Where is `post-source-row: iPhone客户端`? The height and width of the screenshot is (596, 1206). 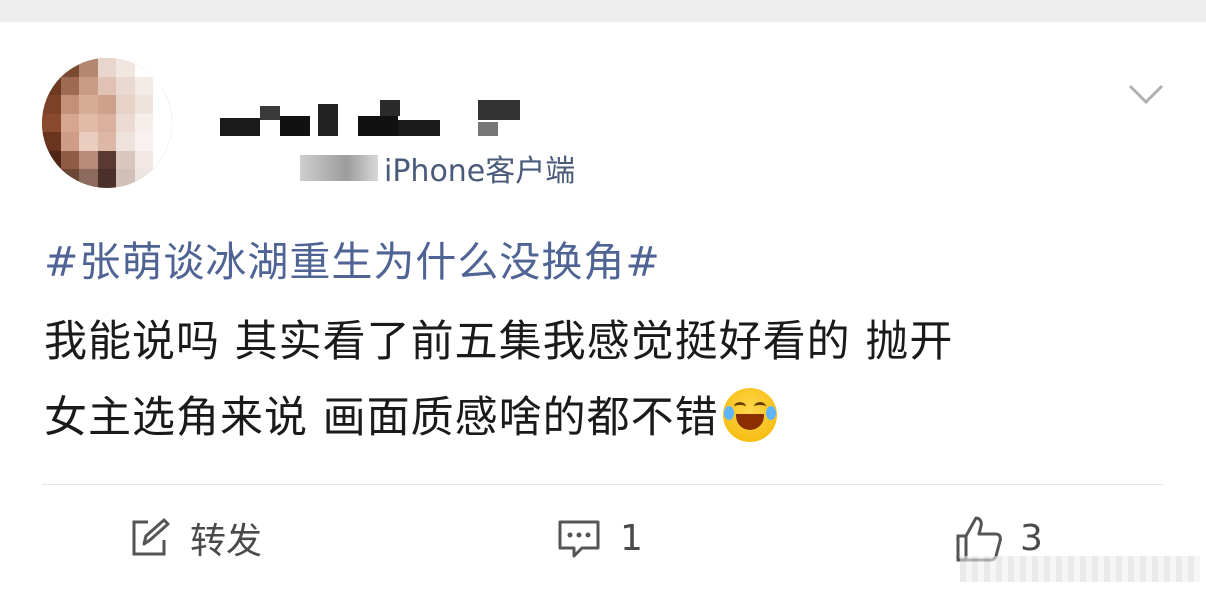
post-source-row: iPhone客户端 is located at coordinates (438, 168).